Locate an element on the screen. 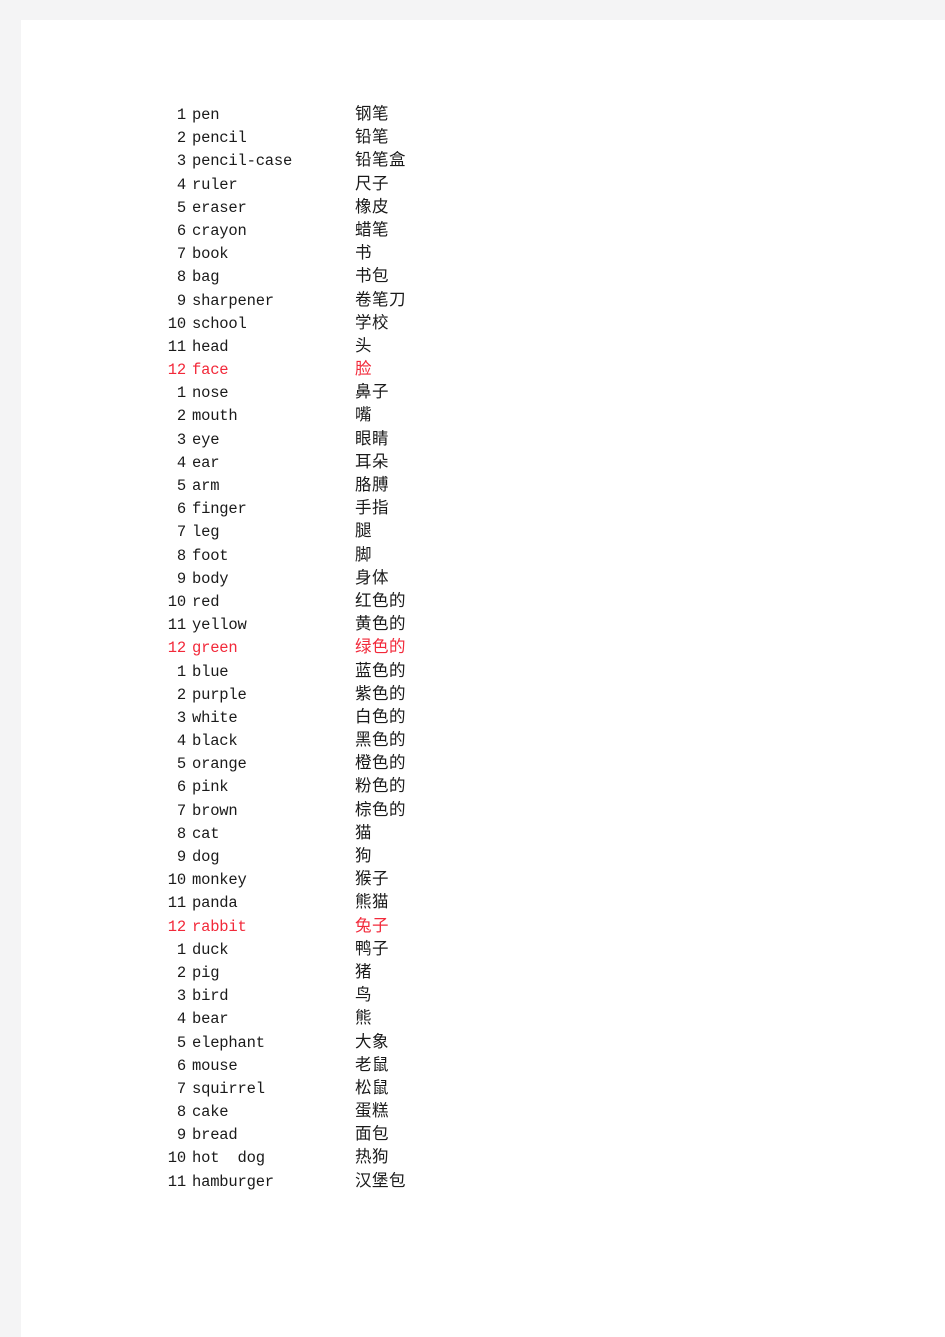 This screenshot has height=1337, width=945. vocab-row: 1 pen 钢笔 is located at coordinates (372, 113).